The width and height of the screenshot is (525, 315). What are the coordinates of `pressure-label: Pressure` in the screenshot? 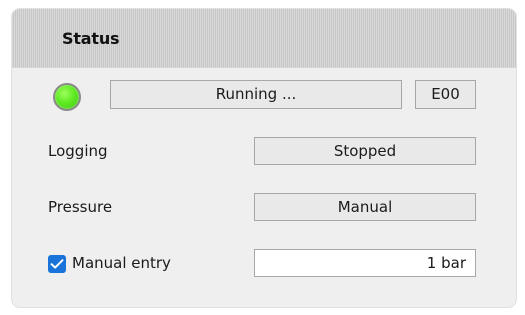 It's located at (80, 207).